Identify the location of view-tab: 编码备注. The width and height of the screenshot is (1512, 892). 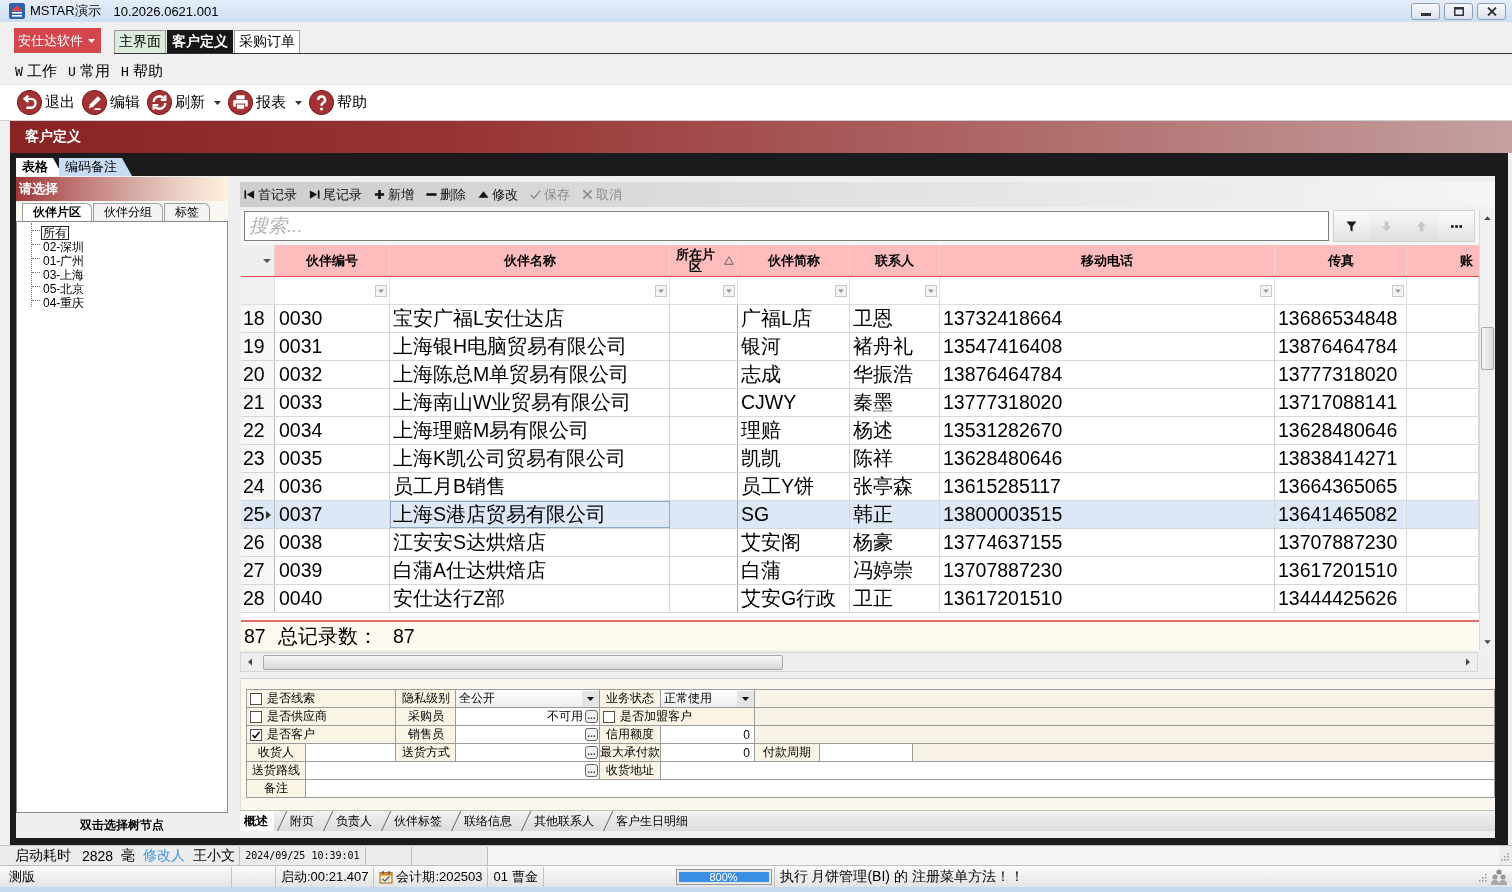
(95, 167).